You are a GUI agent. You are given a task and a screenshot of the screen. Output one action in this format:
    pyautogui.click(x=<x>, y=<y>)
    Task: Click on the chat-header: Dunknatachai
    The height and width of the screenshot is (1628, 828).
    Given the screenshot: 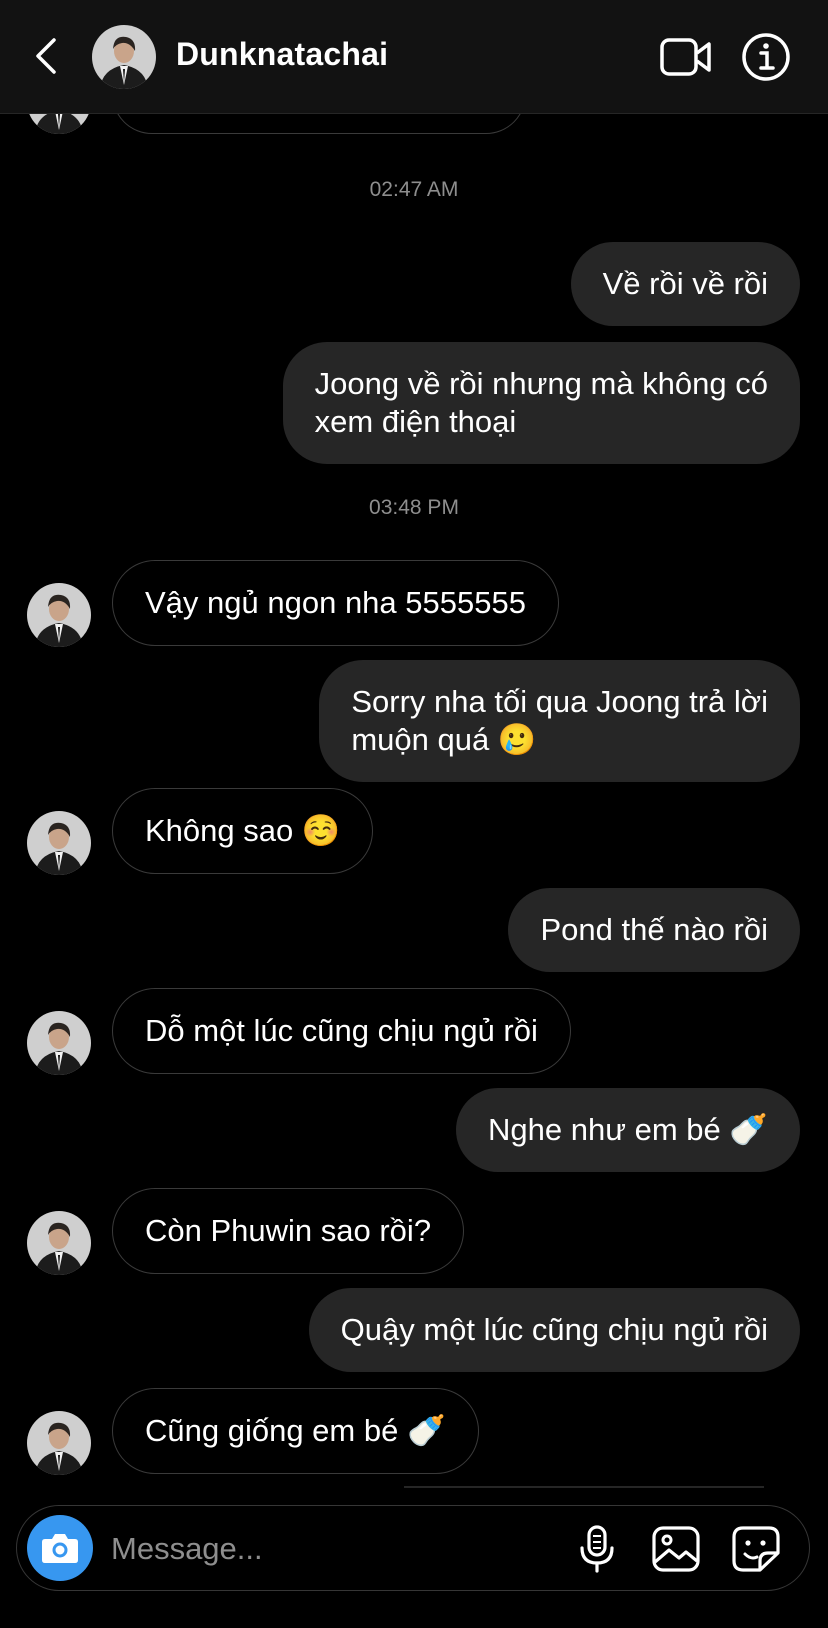 What is the action you would take?
    pyautogui.click(x=414, y=57)
    